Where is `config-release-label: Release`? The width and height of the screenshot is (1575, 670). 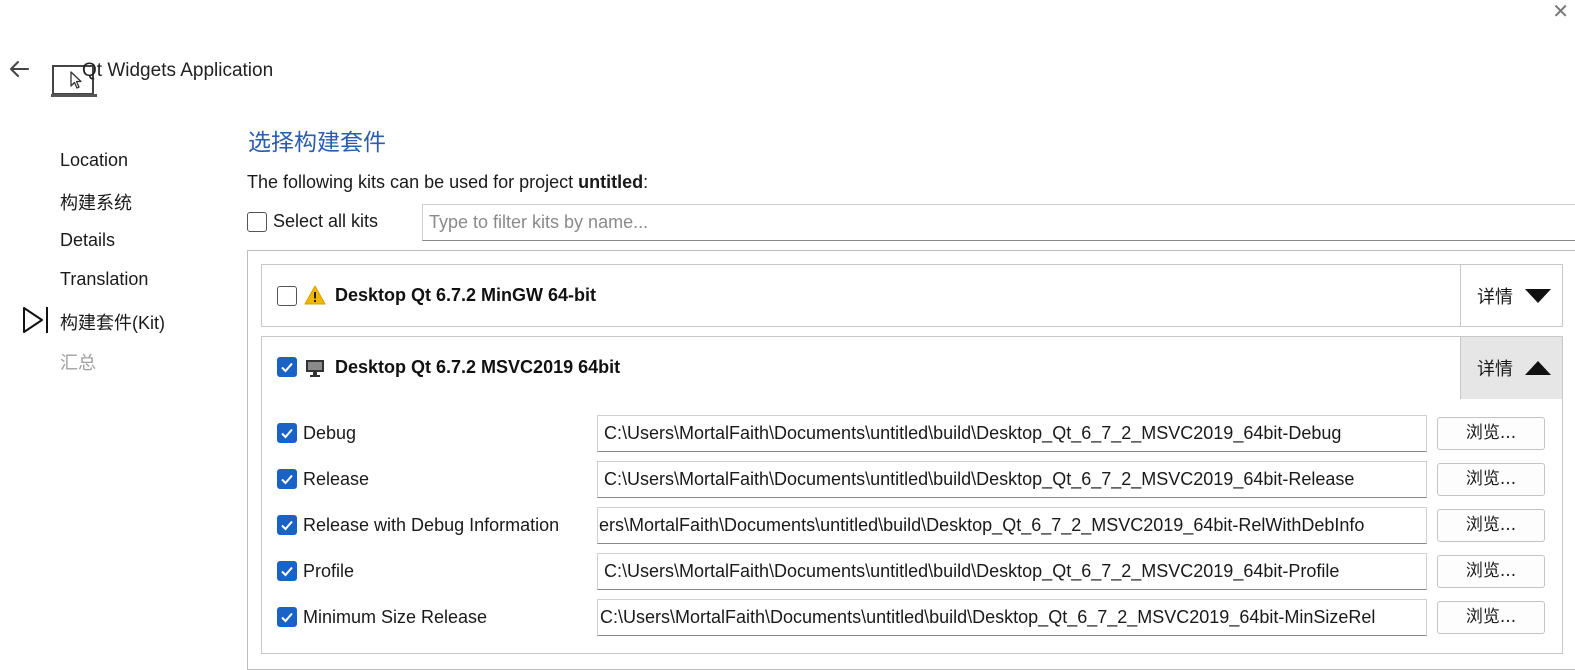
config-release-label: Release is located at coordinates (336, 479).